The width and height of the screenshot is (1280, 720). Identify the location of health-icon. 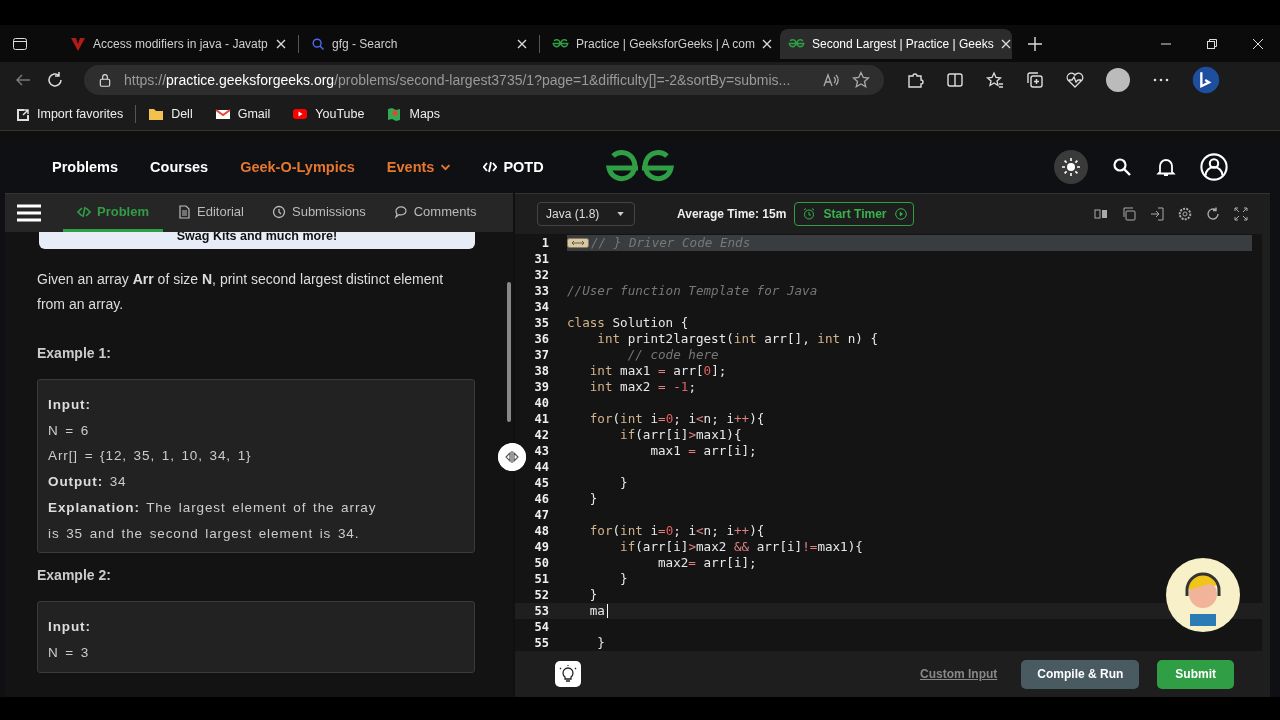
(1075, 79).